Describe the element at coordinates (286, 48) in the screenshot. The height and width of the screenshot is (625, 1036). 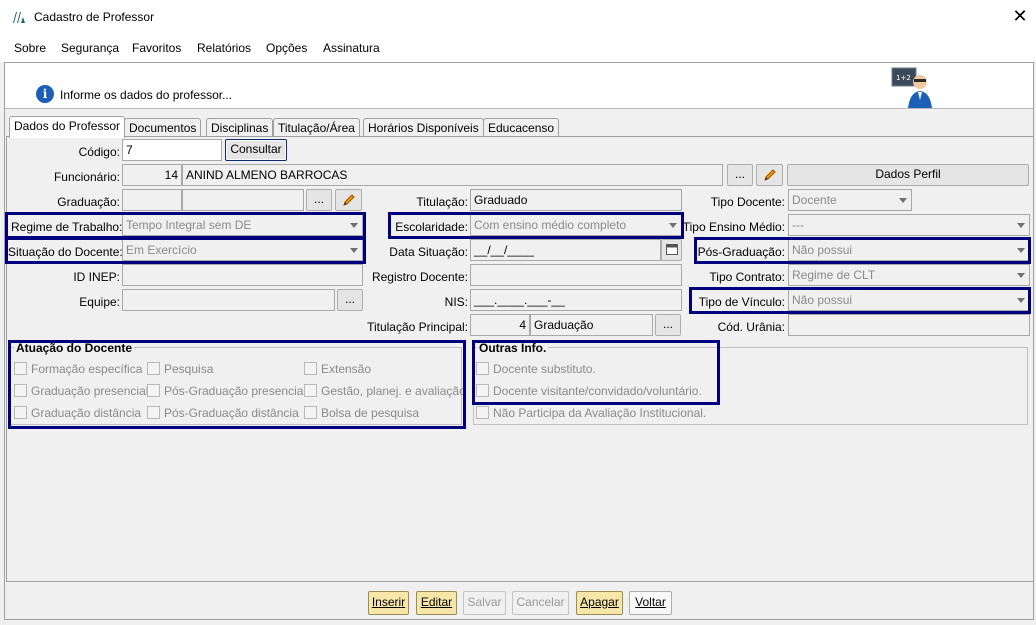
I see `menu-opcoes: Opções` at that location.